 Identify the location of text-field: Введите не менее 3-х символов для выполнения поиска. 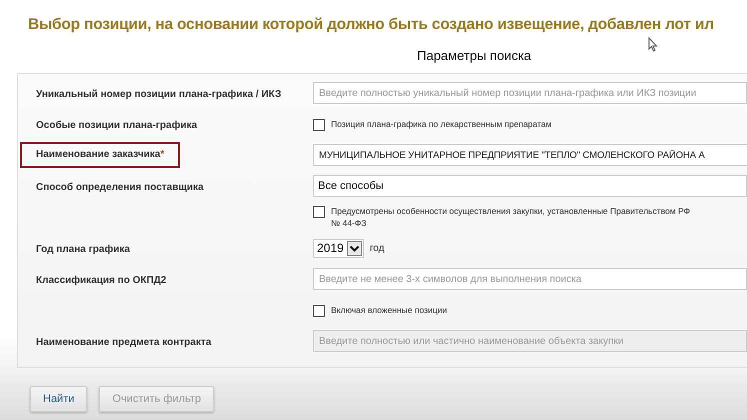
(530, 279).